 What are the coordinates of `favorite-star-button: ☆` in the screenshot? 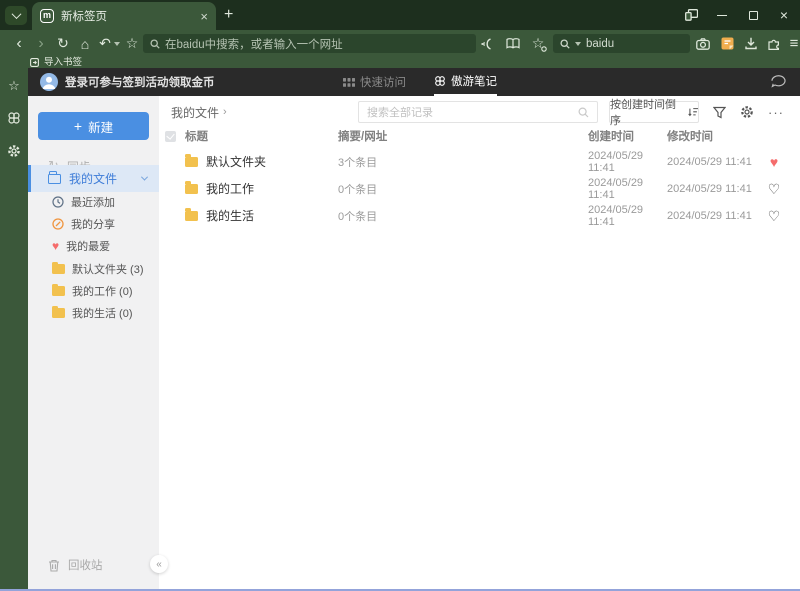 It's located at (132, 43).